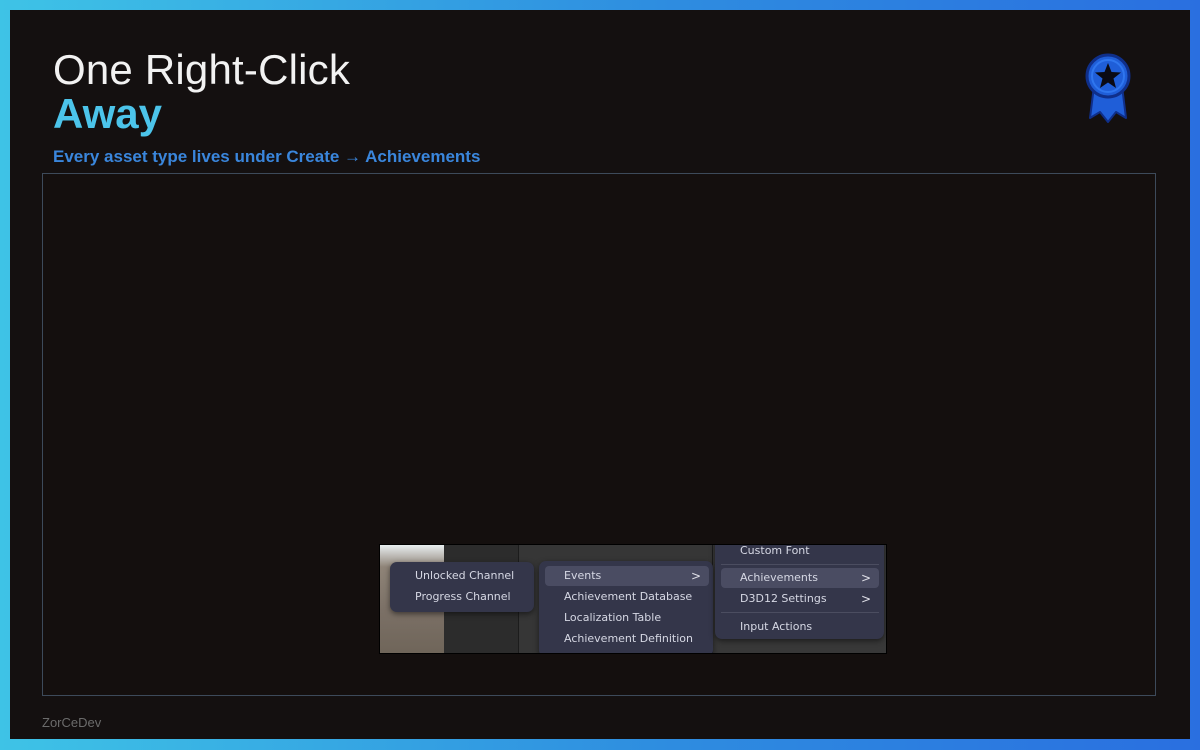 The image size is (1200, 750). I want to click on title-line-1: One Right-Click, so click(202, 69).